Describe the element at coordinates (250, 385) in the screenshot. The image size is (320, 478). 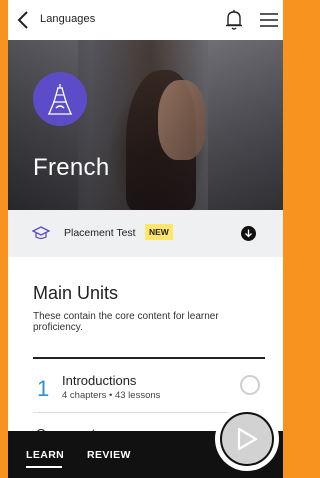
I see `unit-progress-ring` at that location.